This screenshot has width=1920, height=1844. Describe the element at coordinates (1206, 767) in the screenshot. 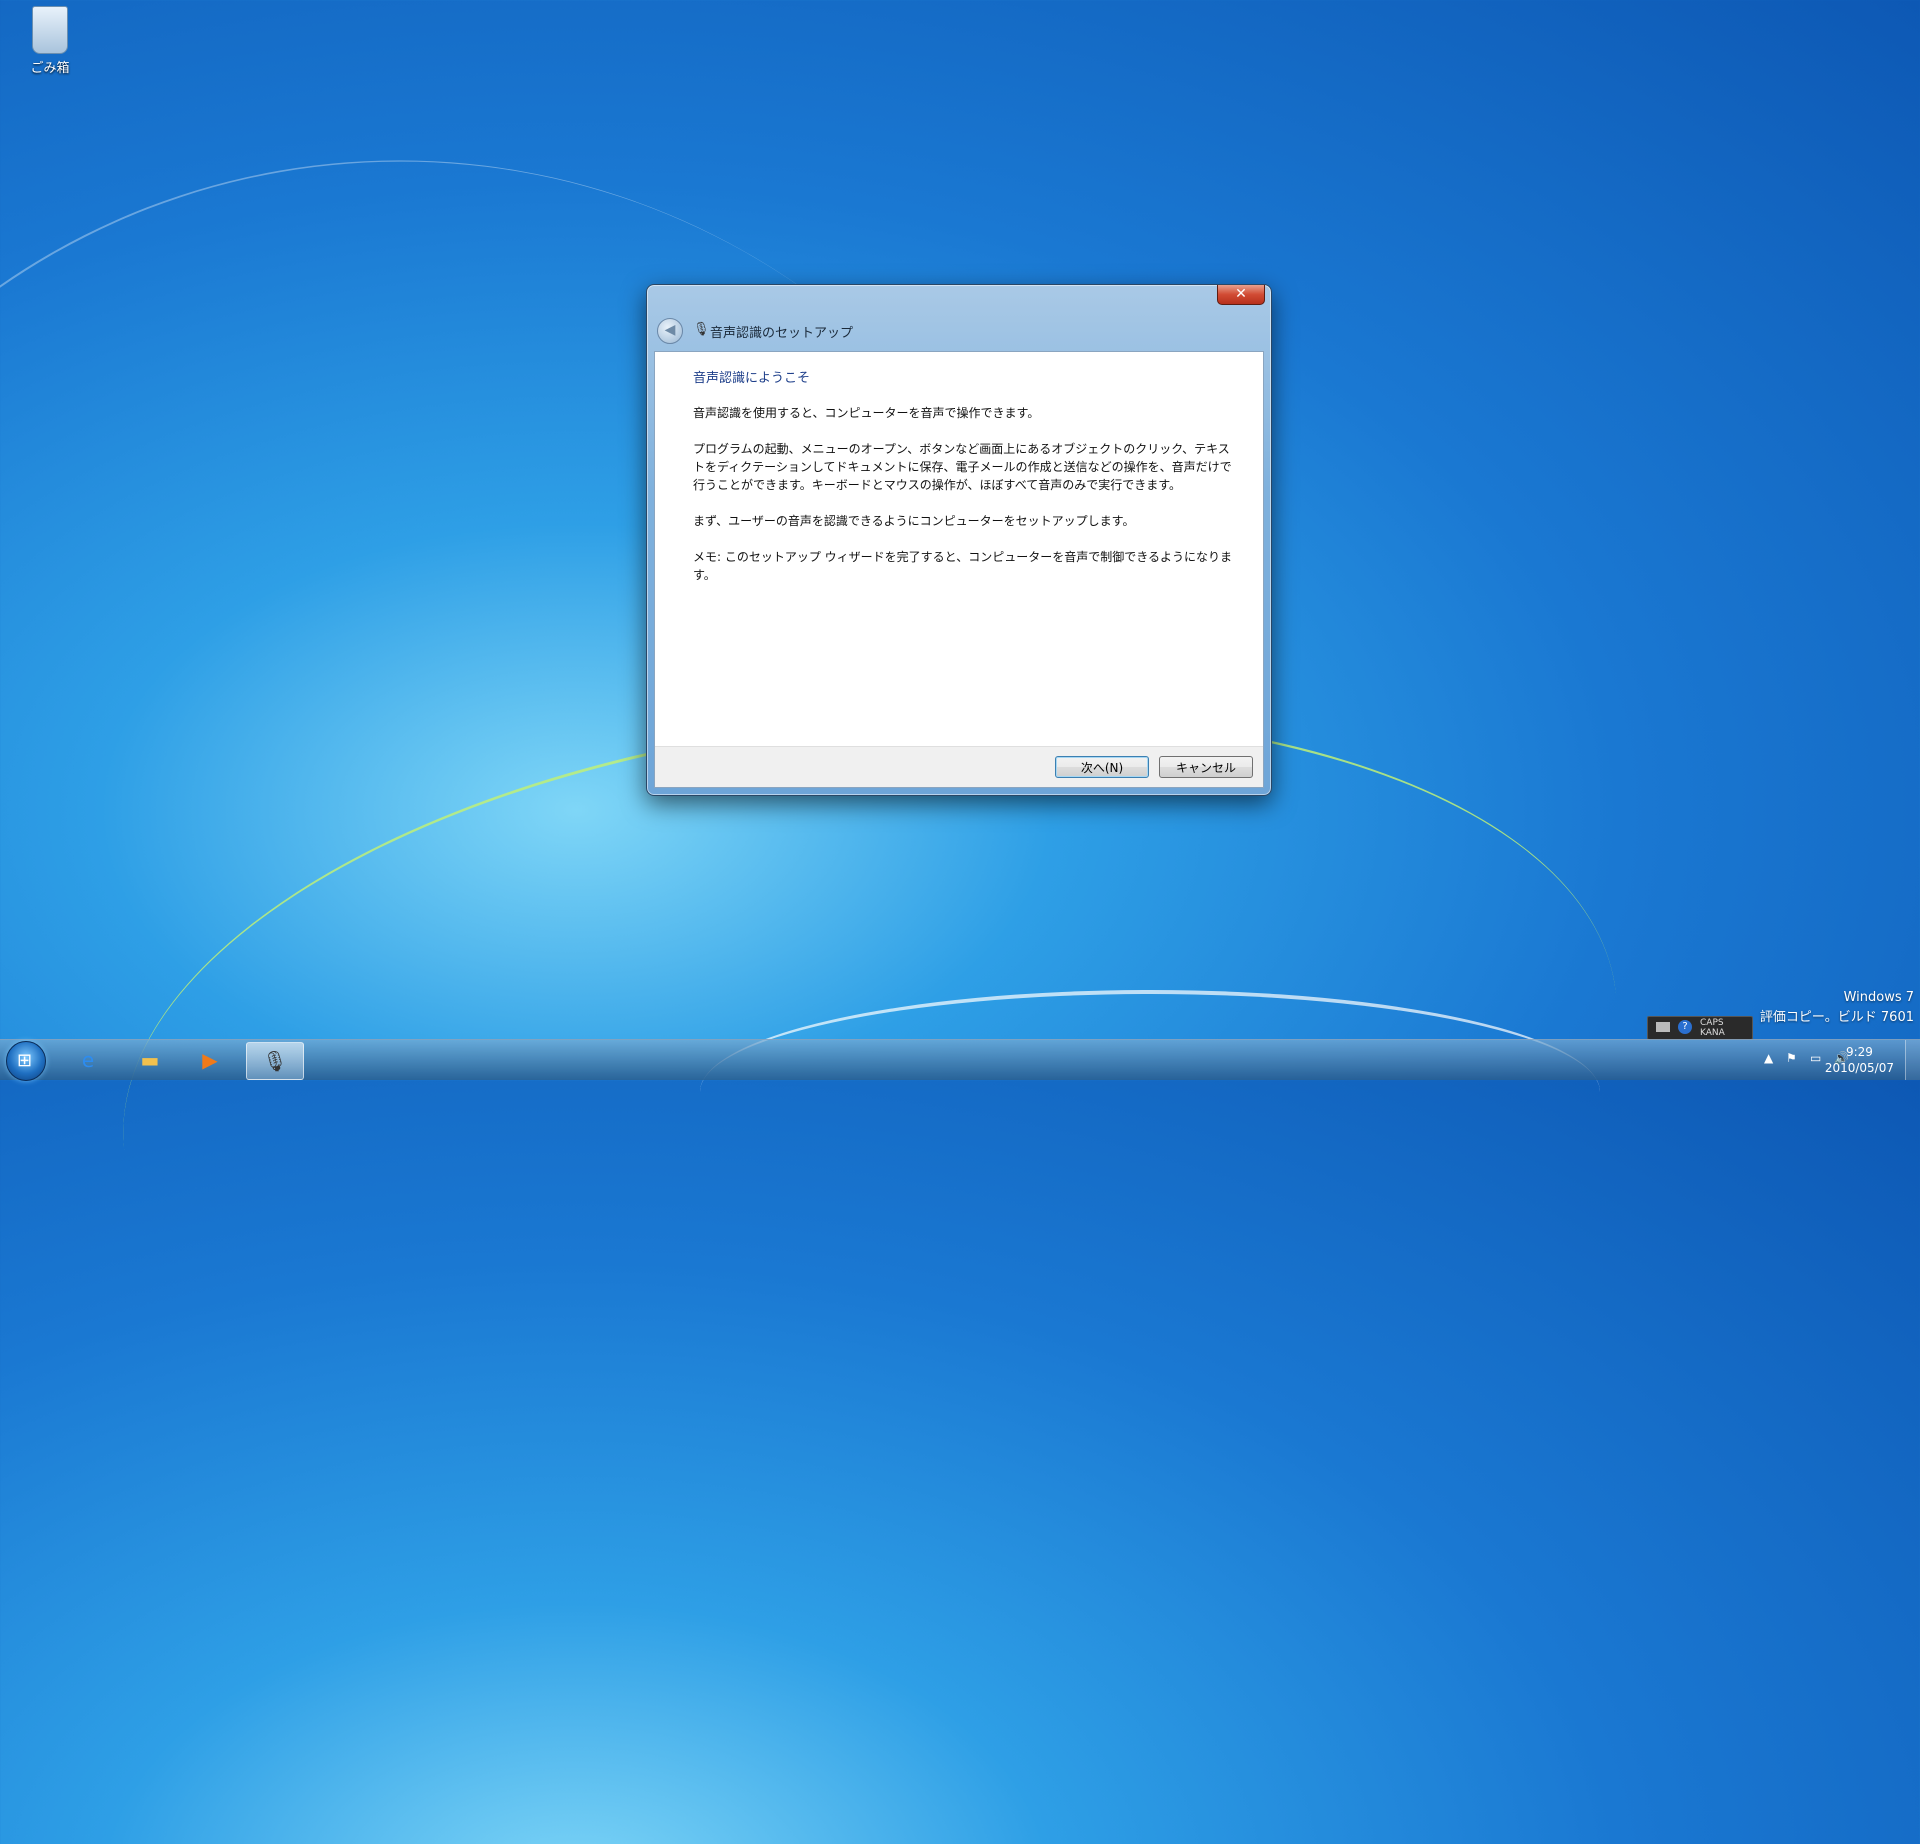

I see `cancel-button: キャンセル` at that location.